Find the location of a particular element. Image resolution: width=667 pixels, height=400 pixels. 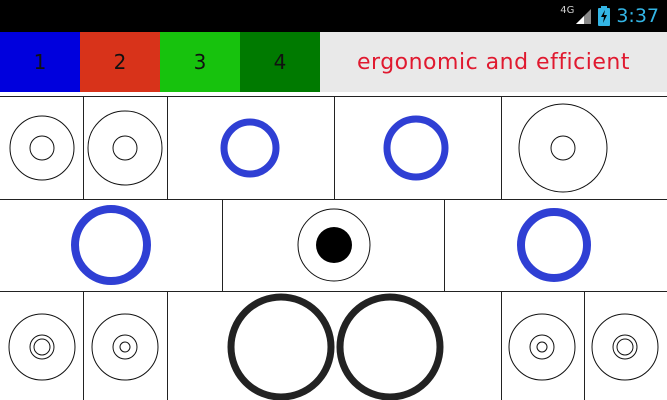

tab-1: 1 is located at coordinates (40, 62).